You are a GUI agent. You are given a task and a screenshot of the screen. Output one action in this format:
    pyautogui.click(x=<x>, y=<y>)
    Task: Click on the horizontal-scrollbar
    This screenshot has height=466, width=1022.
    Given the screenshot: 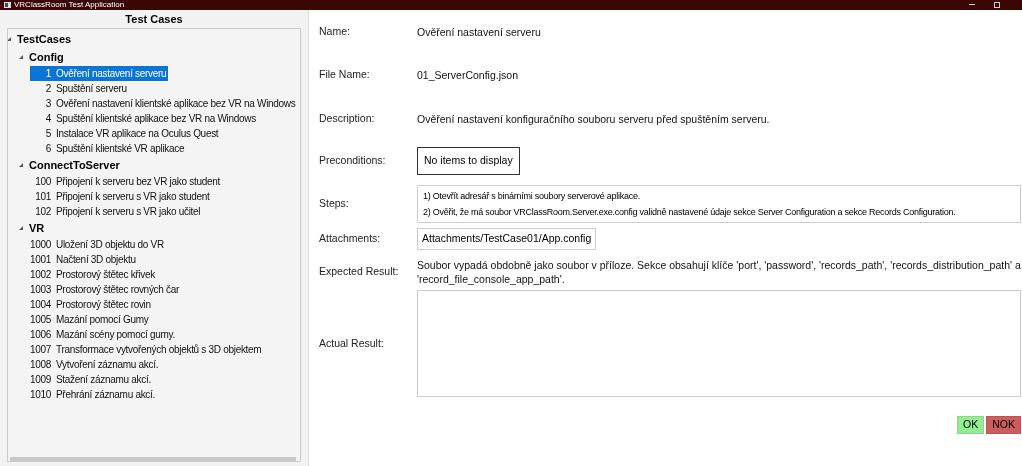 What is the action you would take?
    pyautogui.click(x=153, y=459)
    